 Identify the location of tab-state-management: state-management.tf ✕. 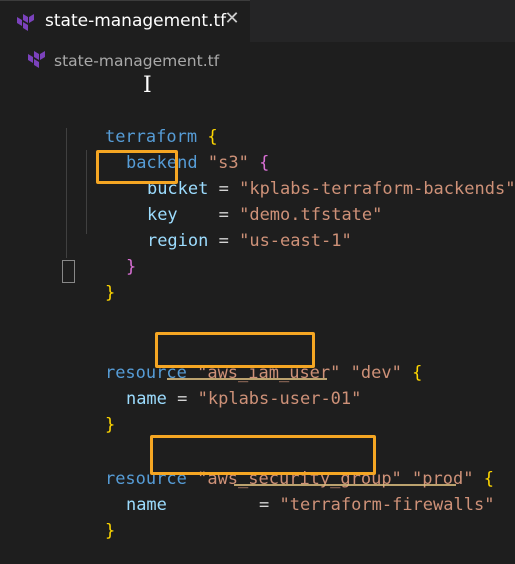
(125, 21).